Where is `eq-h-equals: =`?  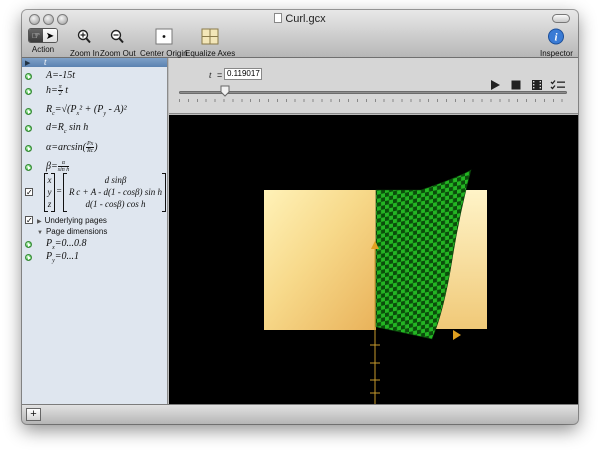 eq-h-equals: = is located at coordinates (54, 90).